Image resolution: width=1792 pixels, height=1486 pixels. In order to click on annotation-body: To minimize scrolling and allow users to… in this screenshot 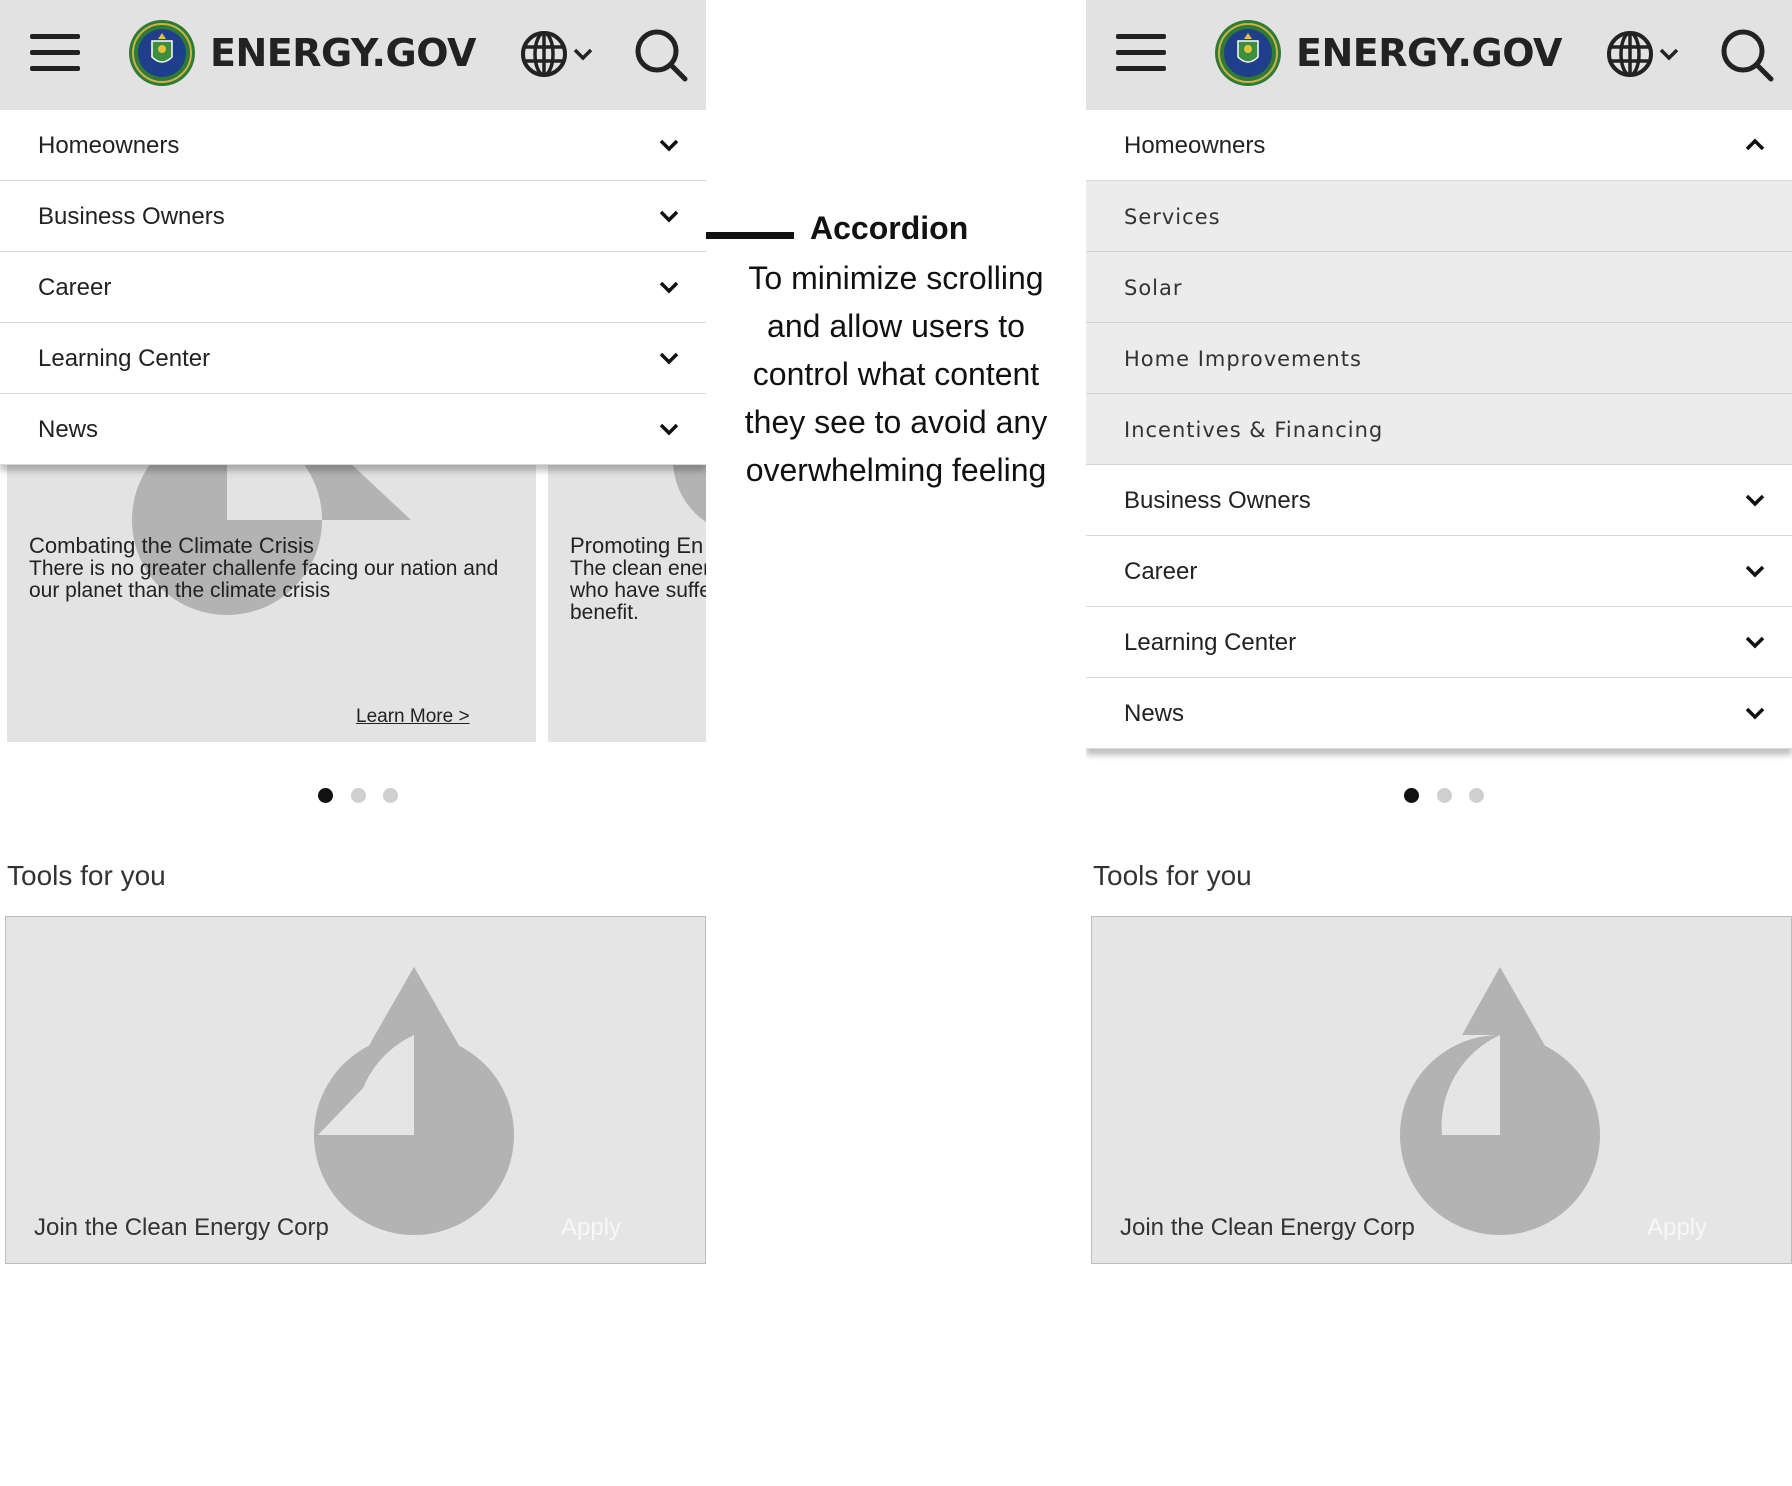, I will do `click(896, 374)`.